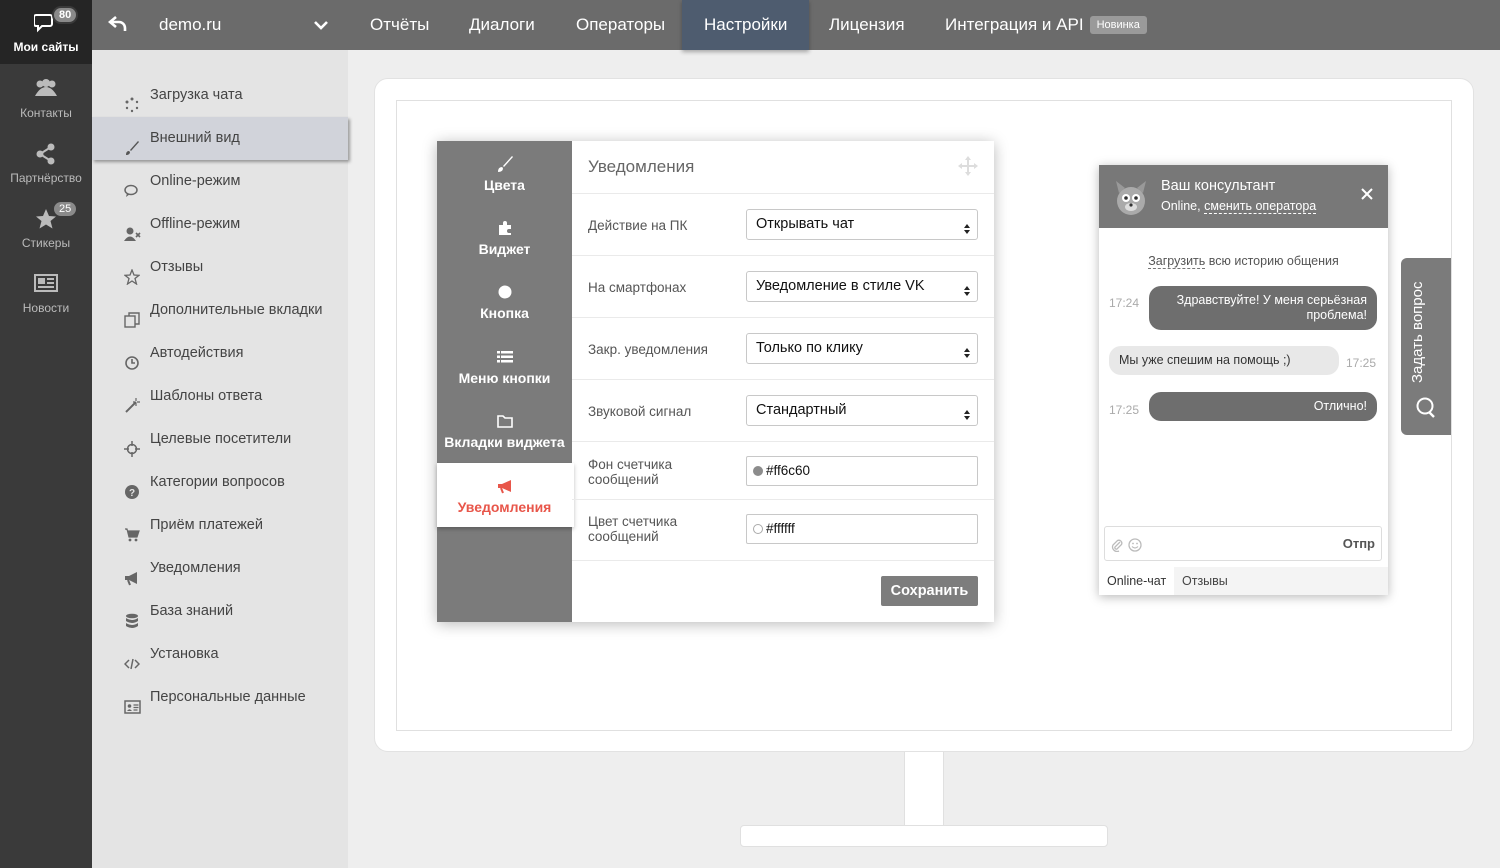  I want to click on tab-label: Кнопка, so click(504, 313).